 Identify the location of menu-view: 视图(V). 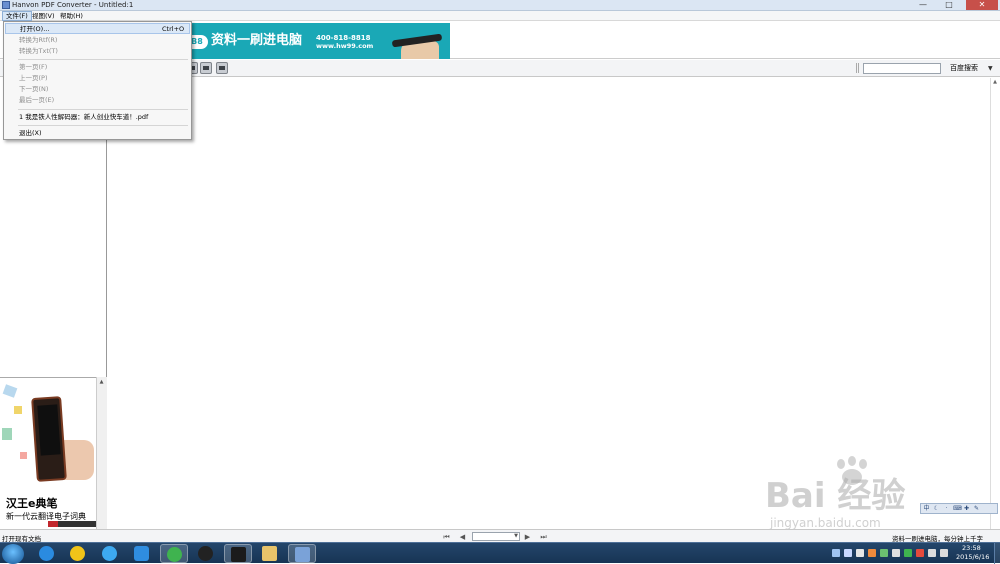
(43, 16).